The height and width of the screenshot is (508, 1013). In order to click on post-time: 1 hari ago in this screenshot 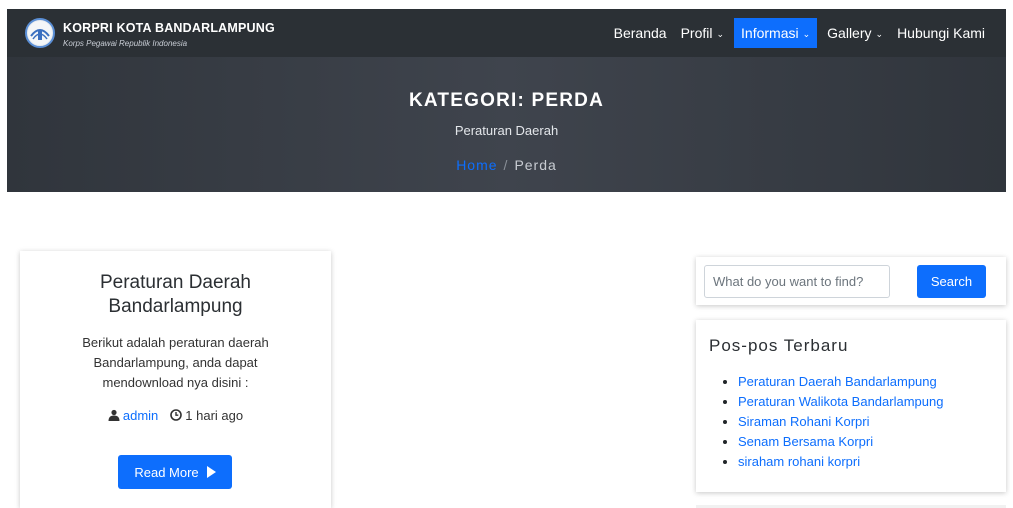, I will do `click(206, 415)`.